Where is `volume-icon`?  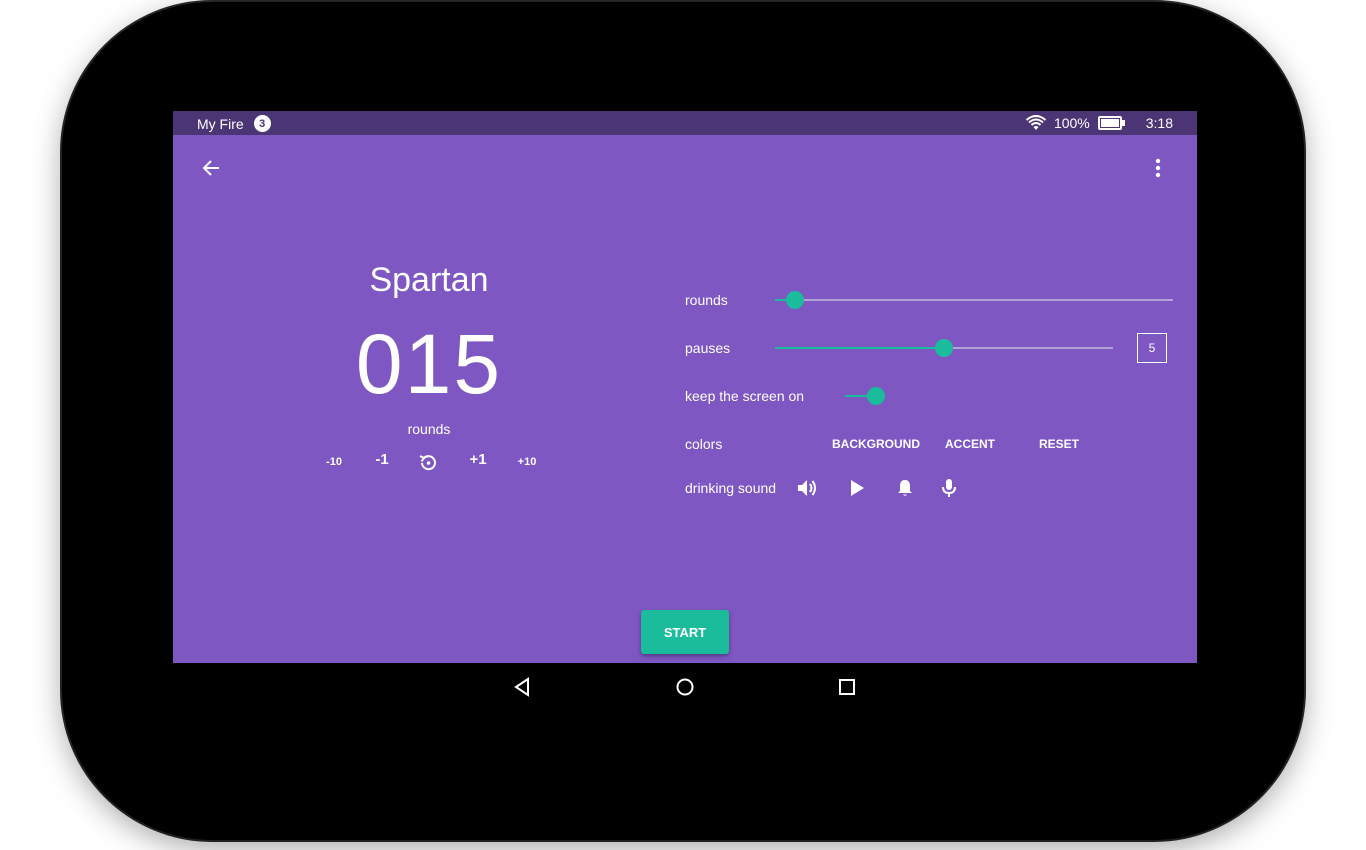
volume-icon is located at coordinates (807, 488).